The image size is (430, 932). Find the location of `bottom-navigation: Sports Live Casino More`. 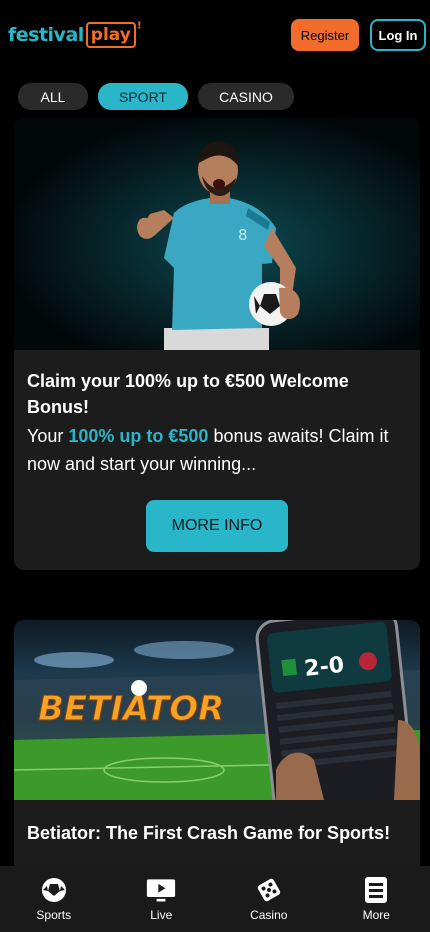

bottom-navigation: Sports Live Casino More is located at coordinates (215, 899).